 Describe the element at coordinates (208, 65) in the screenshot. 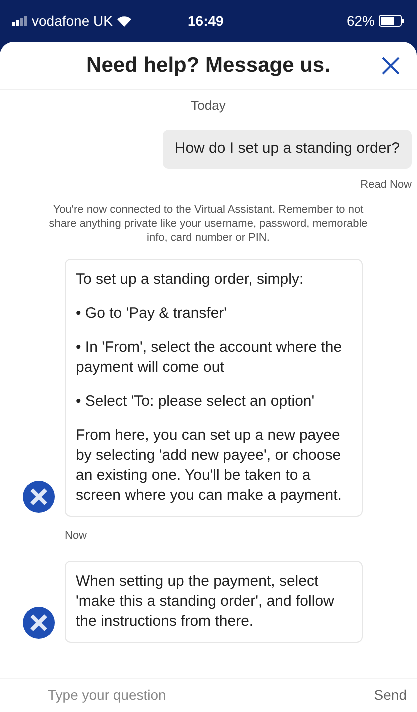

I see `chat-title: Need help? Message us.` at that location.